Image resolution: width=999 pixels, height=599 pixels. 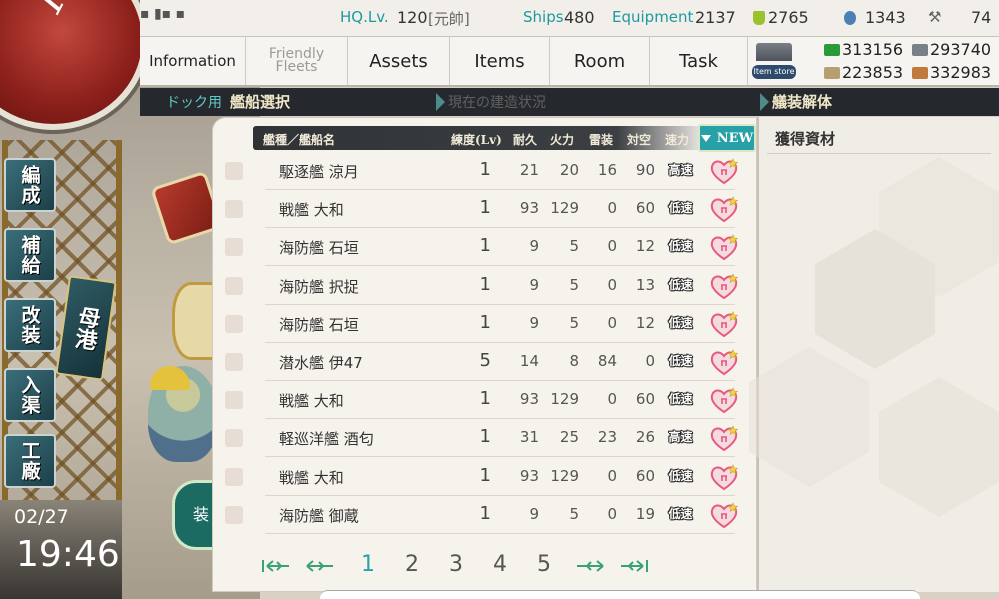 I want to click on bucket-count: 2765, so click(x=788, y=17).